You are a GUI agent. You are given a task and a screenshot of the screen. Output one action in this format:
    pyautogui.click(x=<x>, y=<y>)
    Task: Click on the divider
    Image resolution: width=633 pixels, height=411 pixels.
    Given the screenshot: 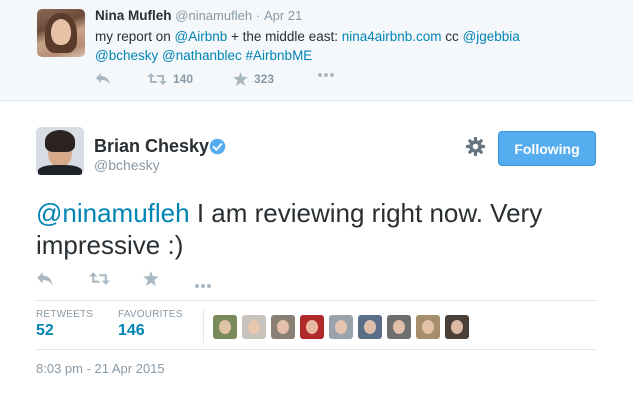 What is the action you would take?
    pyautogui.click(x=203, y=326)
    